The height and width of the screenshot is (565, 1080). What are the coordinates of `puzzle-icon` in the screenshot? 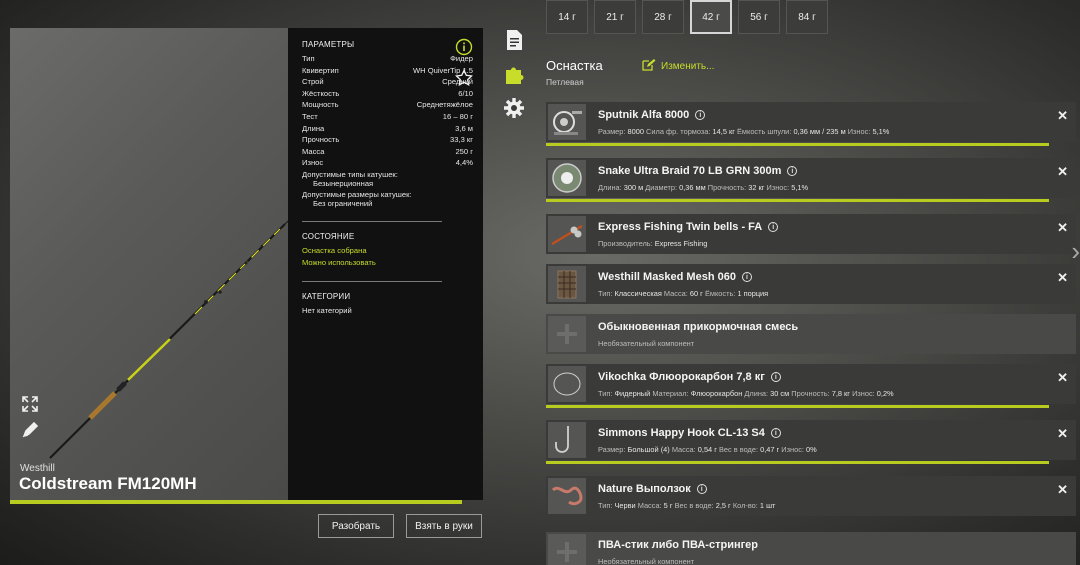 It's located at (514, 74).